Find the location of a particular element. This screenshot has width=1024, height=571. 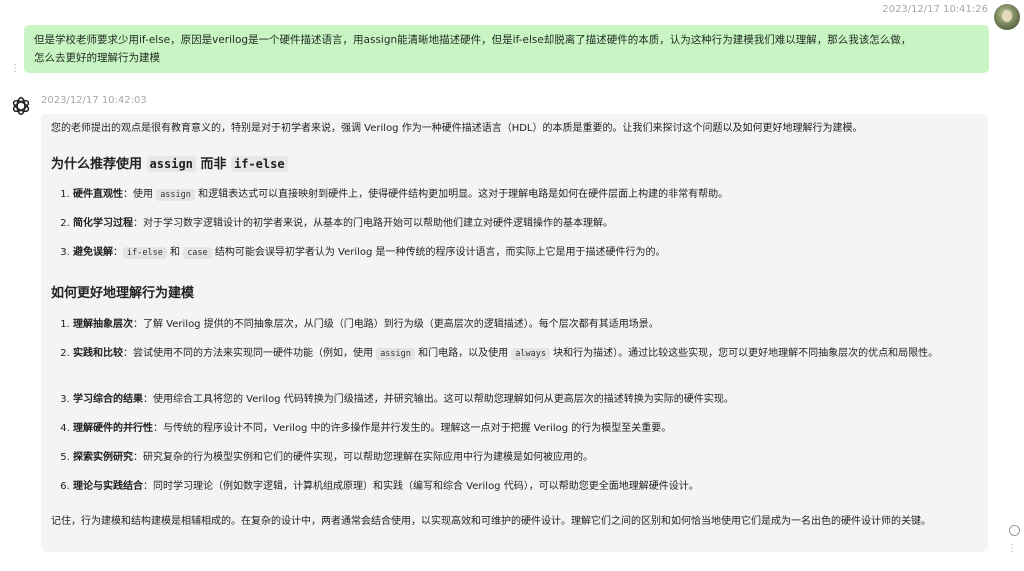

inline-code: always is located at coordinates (530, 354).